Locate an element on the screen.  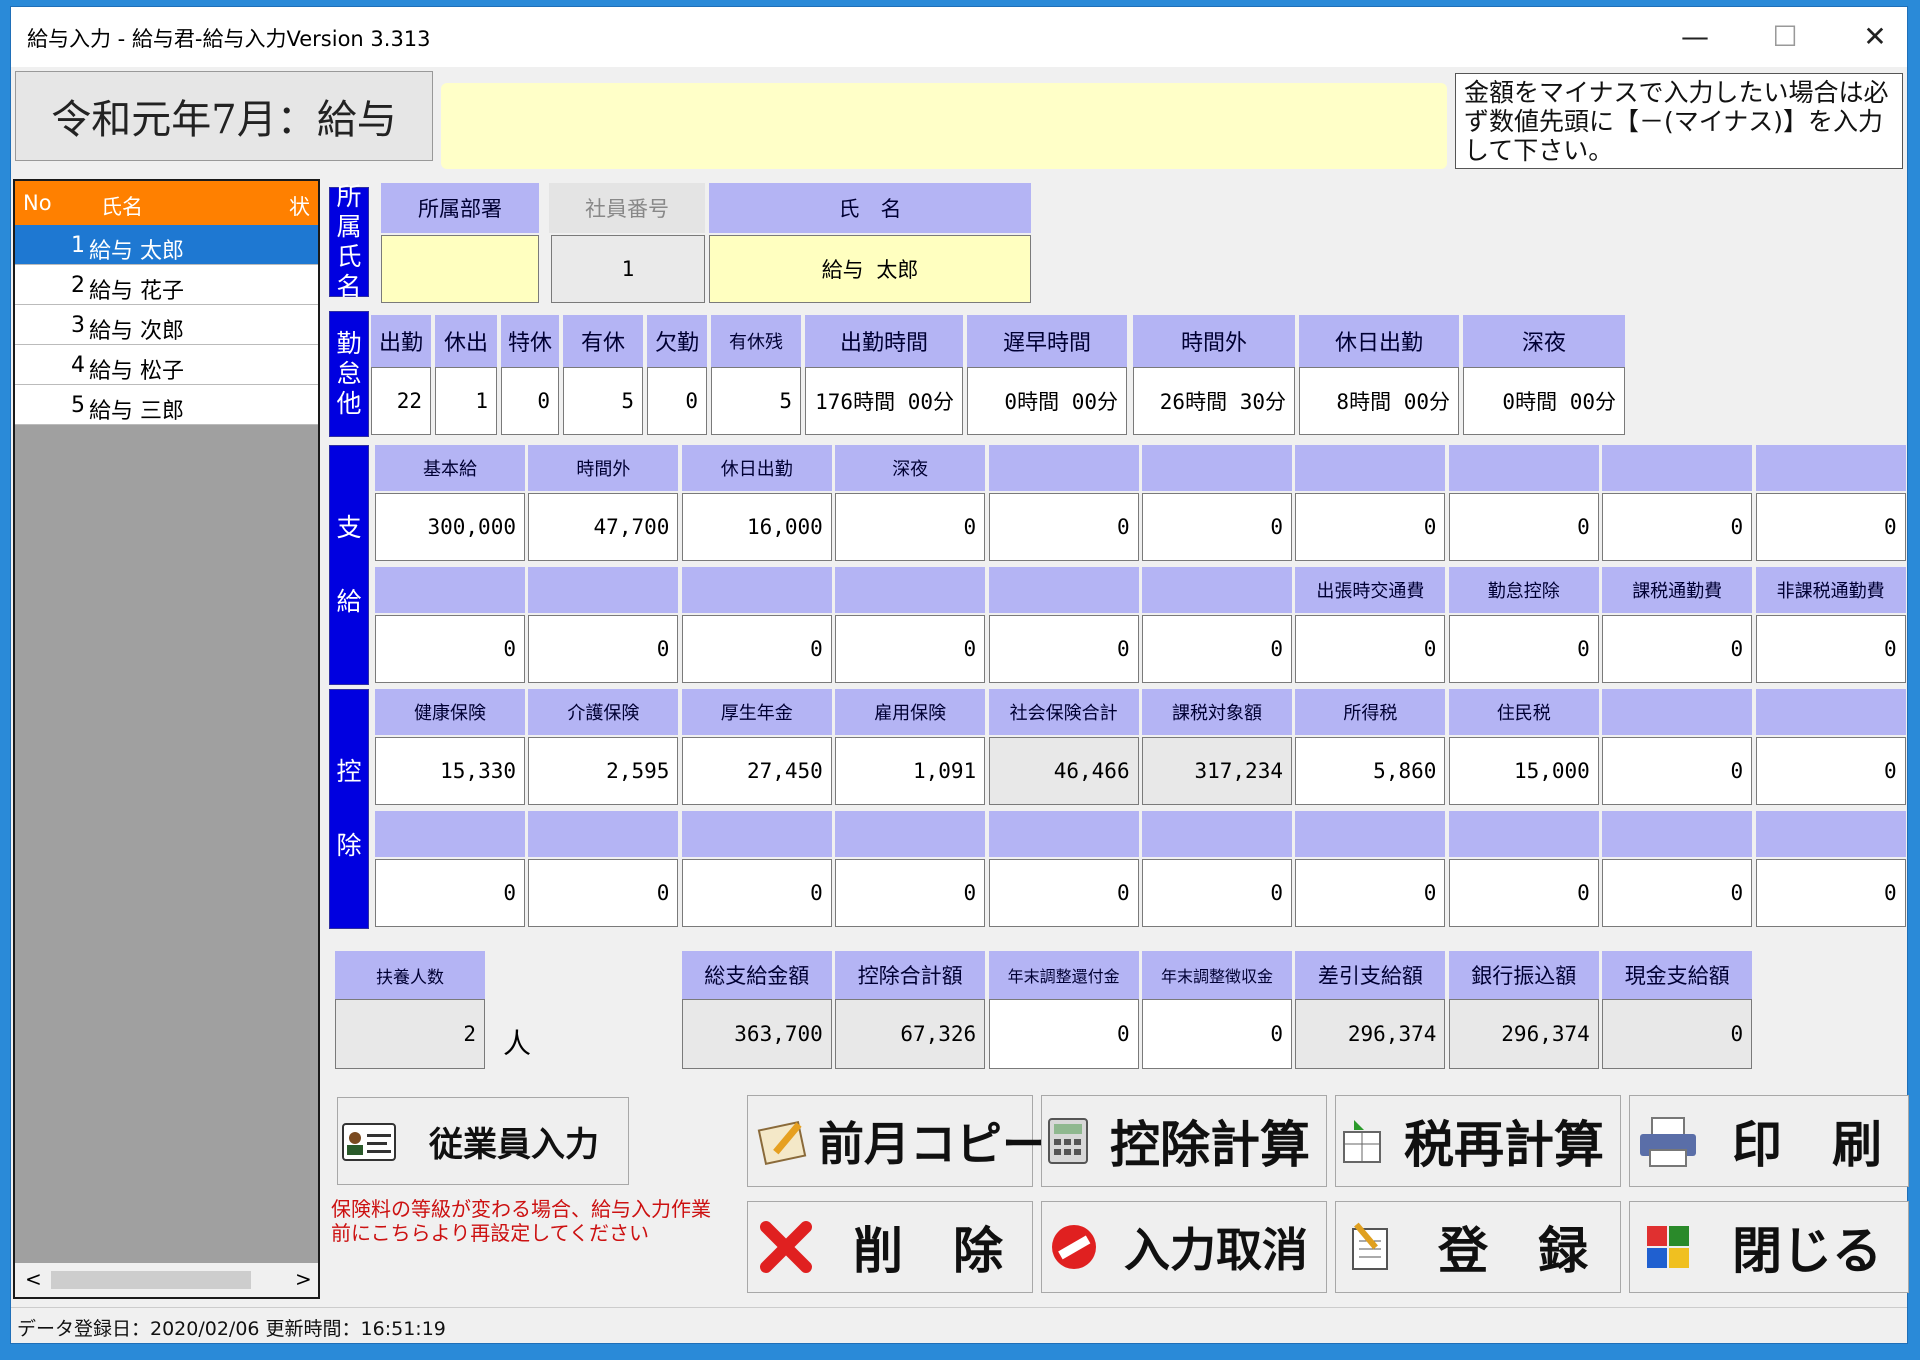
section-char: 給 is located at coordinates (349, 601).